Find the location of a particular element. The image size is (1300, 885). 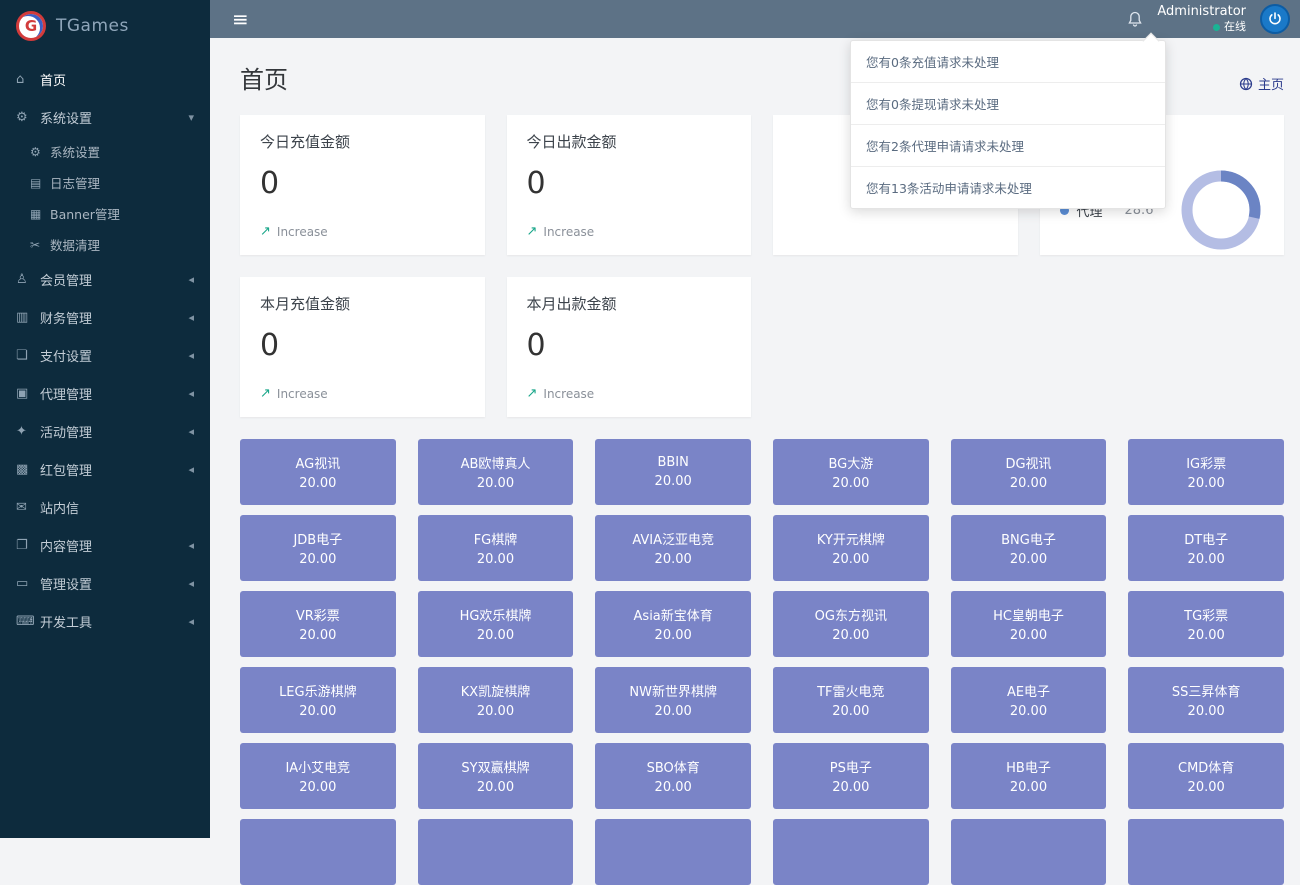

breadcrumb: 主页 is located at coordinates (1261, 83).